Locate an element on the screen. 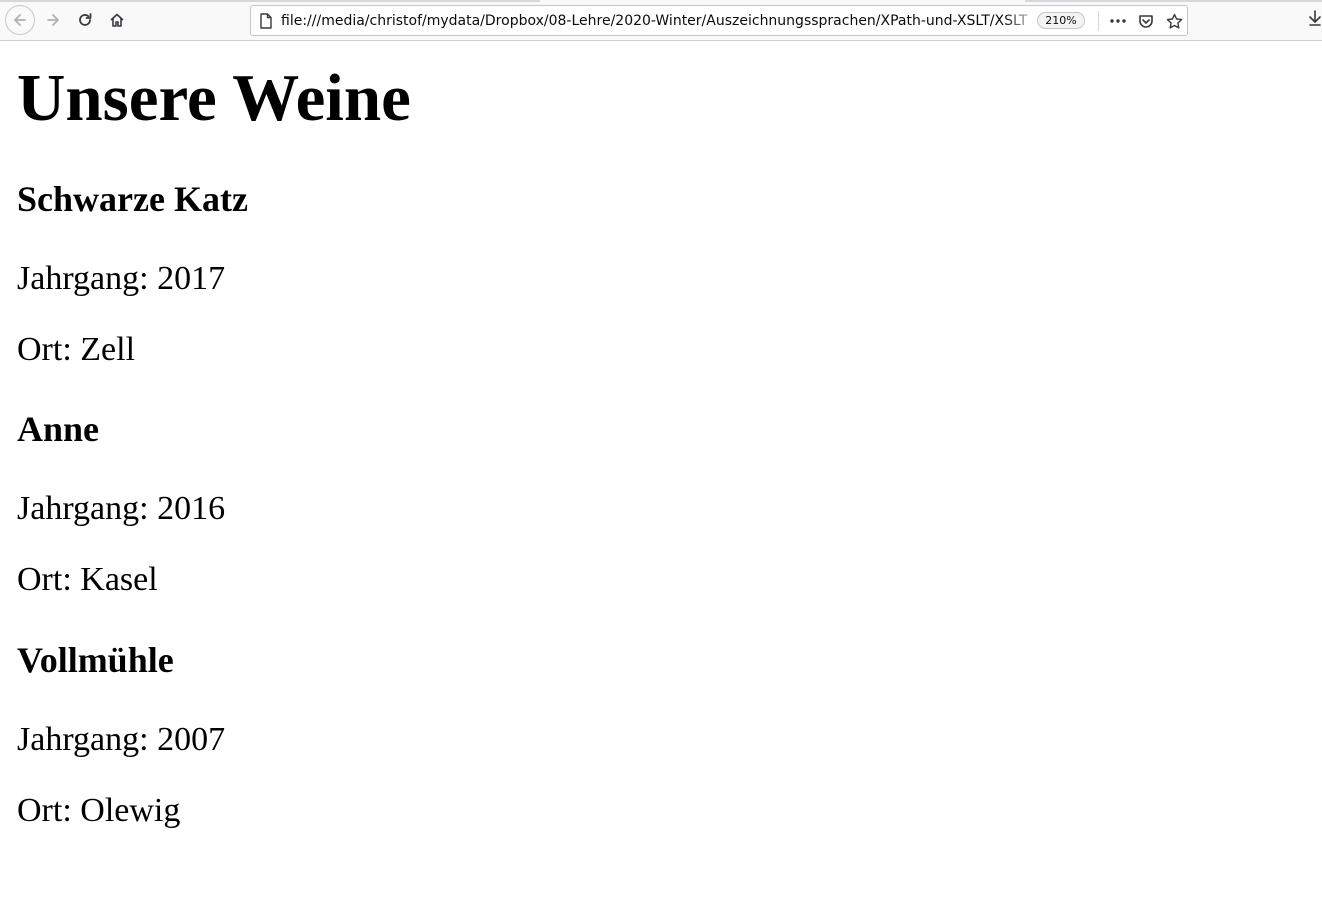 Image resolution: width=1322 pixels, height=902 pixels. wine-ort: Ort: Zell is located at coordinates (76, 349).